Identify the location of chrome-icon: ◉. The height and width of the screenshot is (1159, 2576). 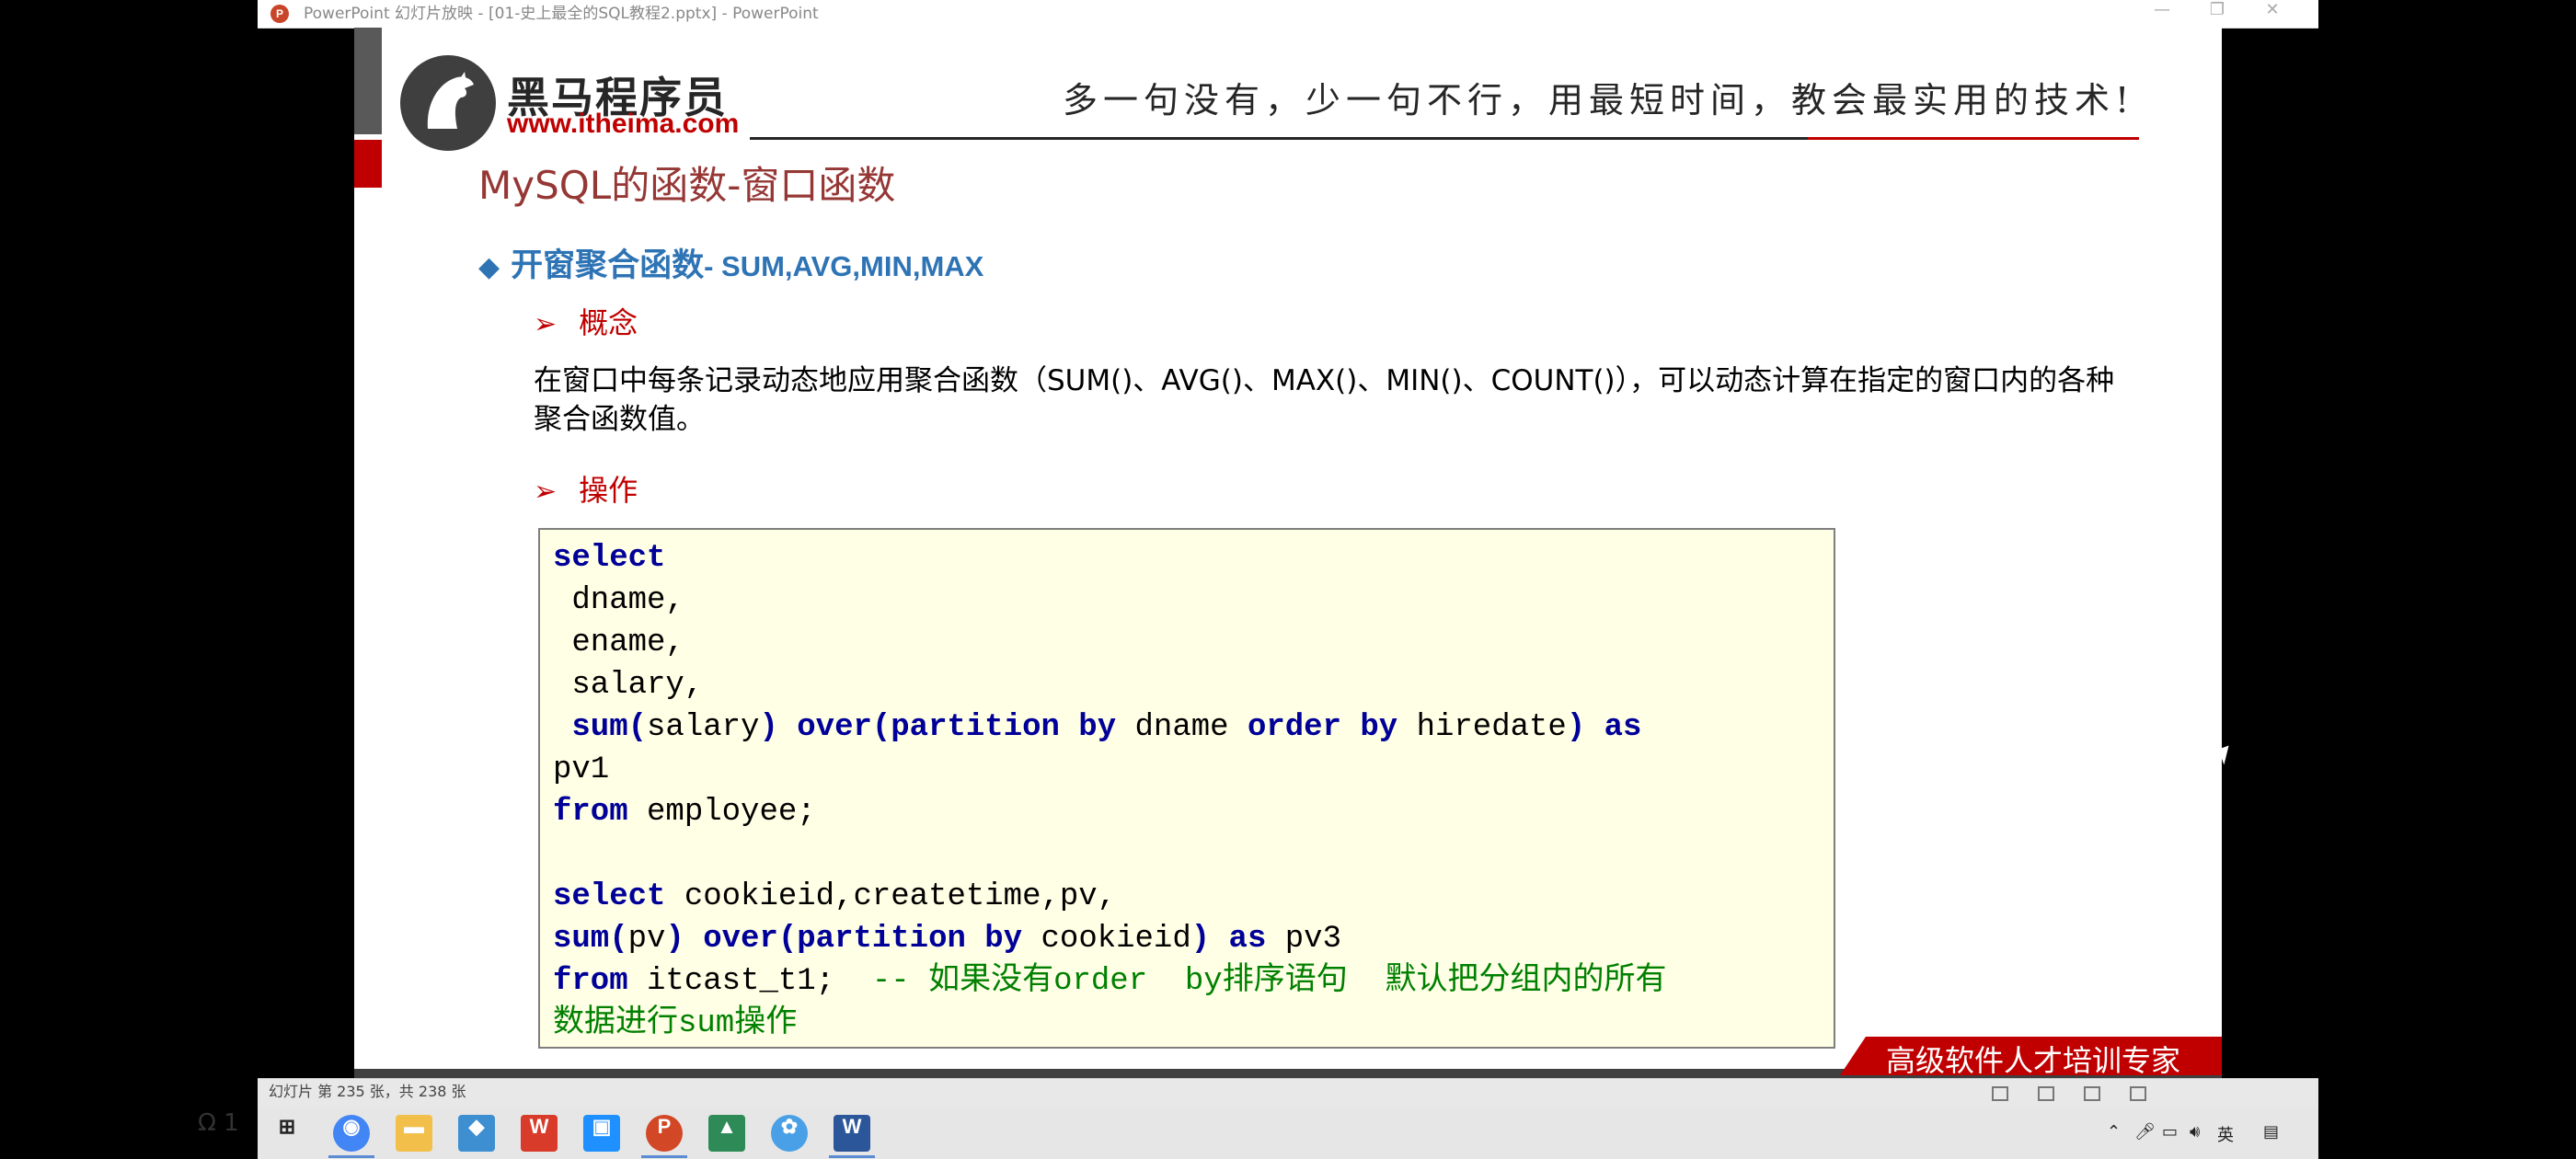
(351, 1133).